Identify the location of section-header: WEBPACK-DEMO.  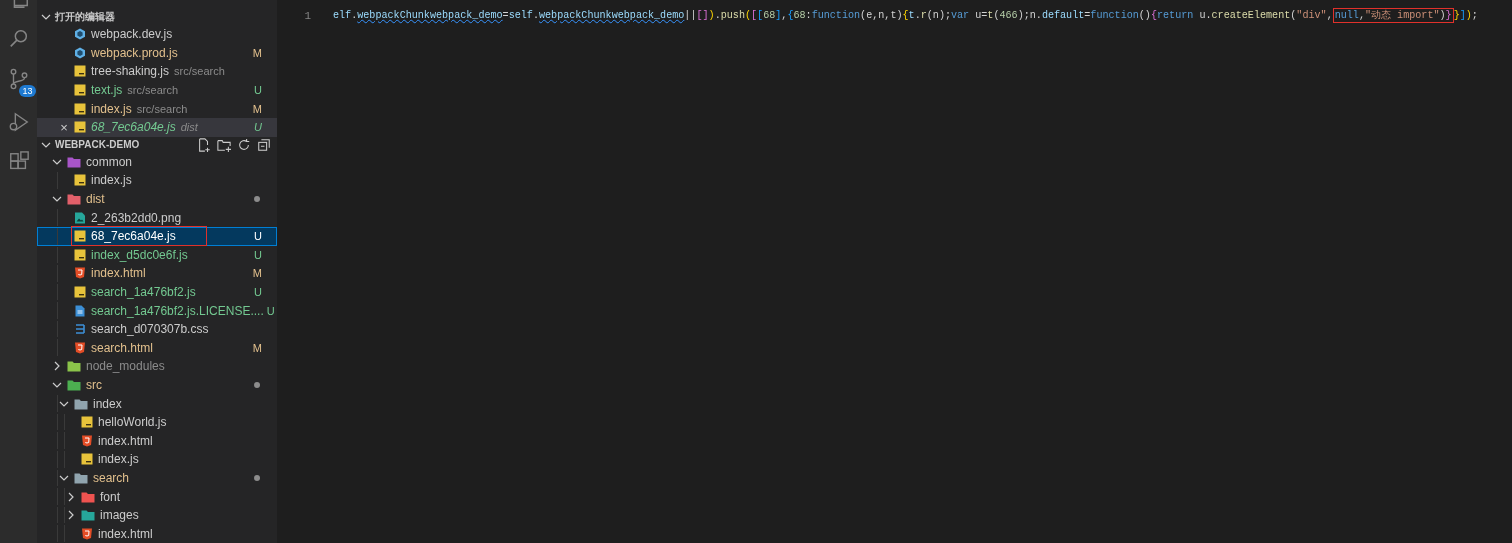
(157, 144).